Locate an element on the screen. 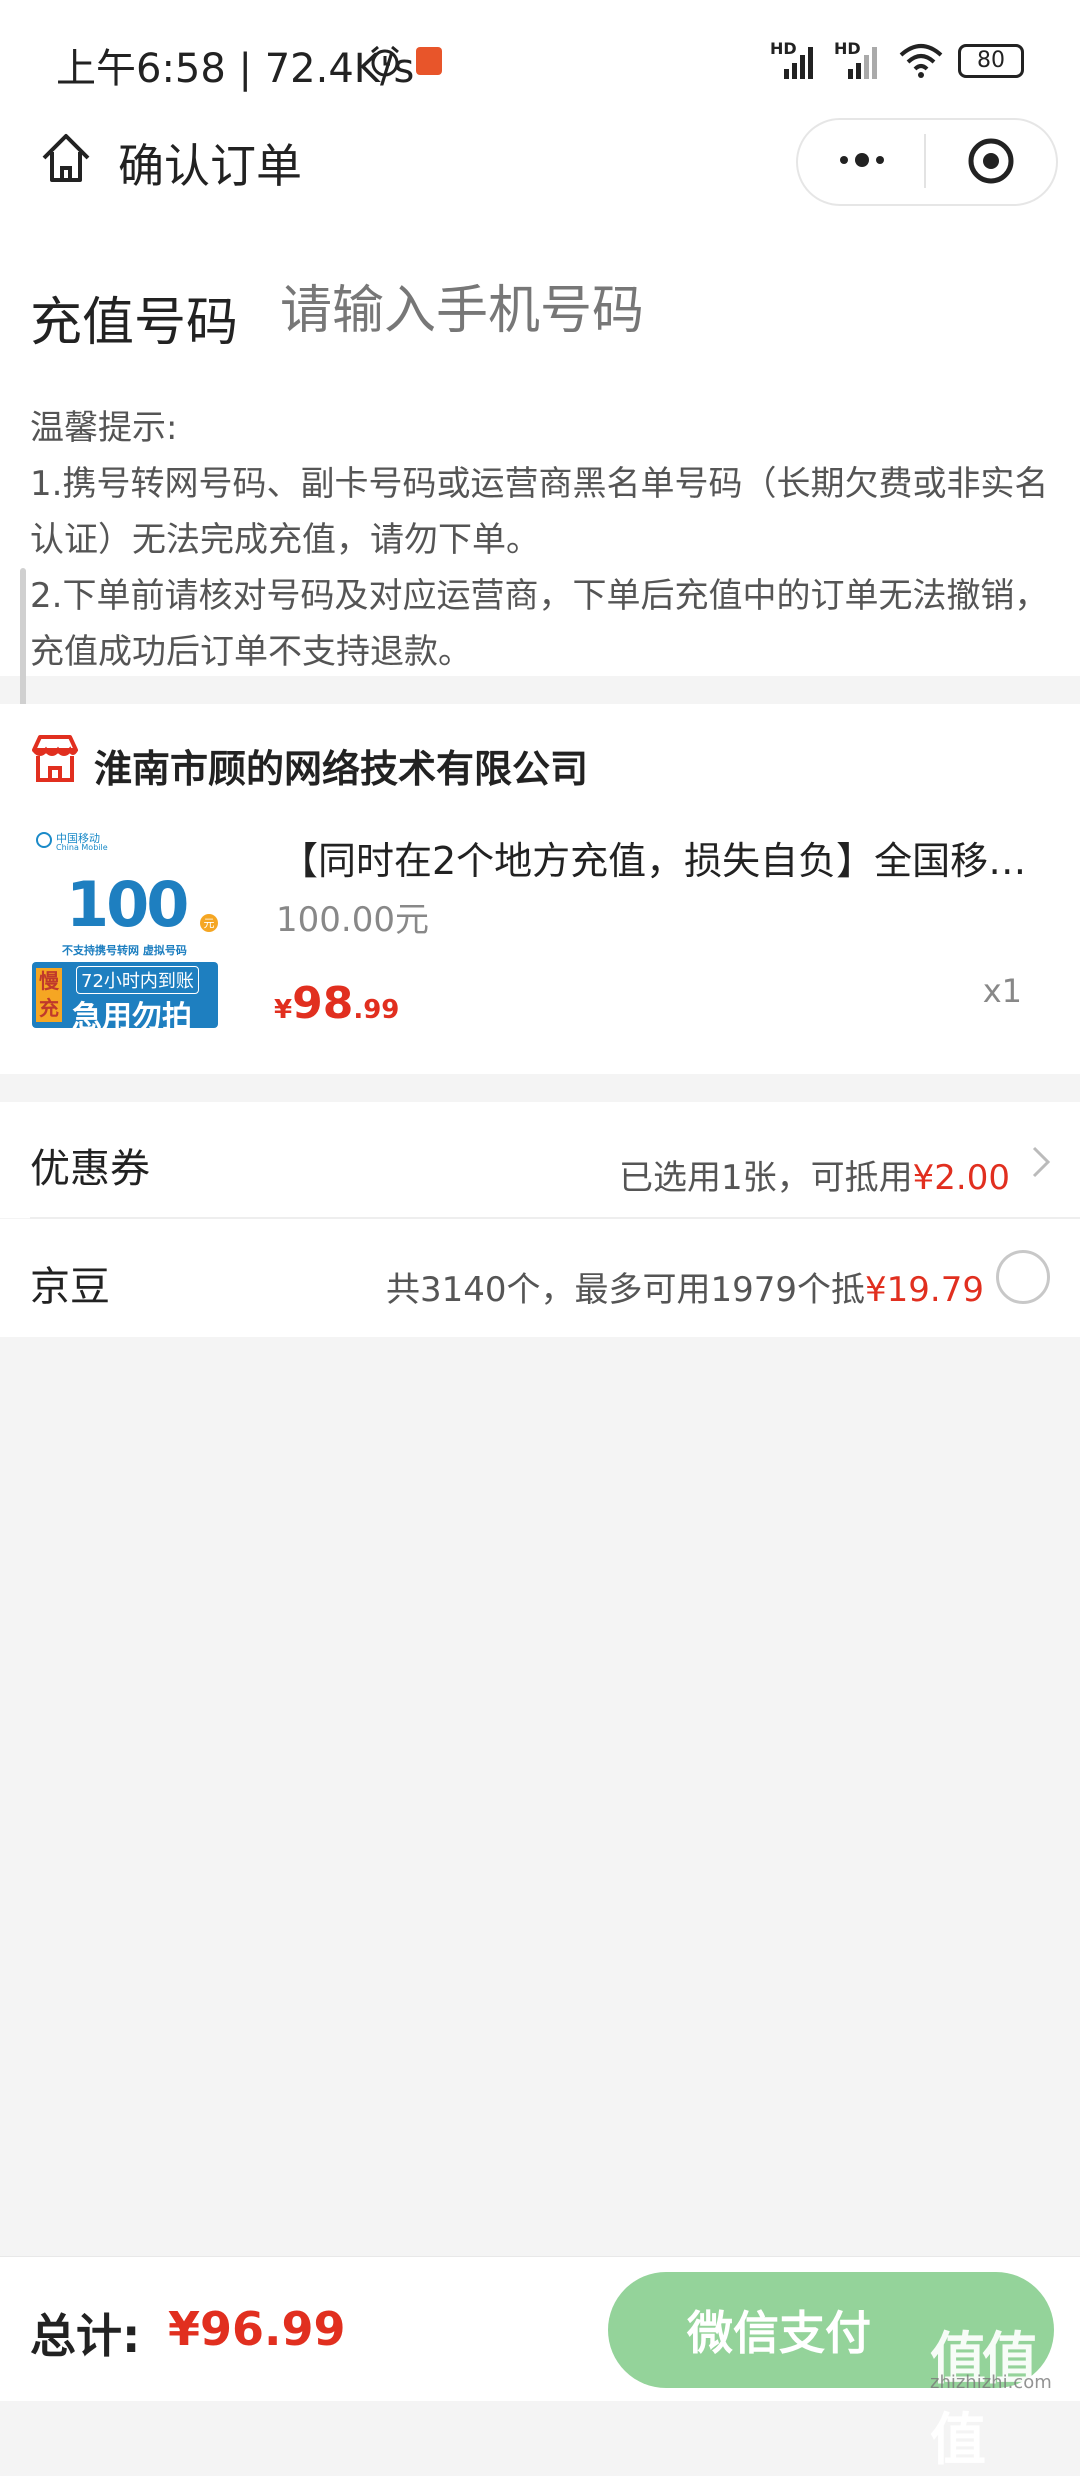 Image resolution: width=1080 pixels, height=2476 pixels. product-note: 不支持携号转网 虚拟号码 is located at coordinates (124, 950).